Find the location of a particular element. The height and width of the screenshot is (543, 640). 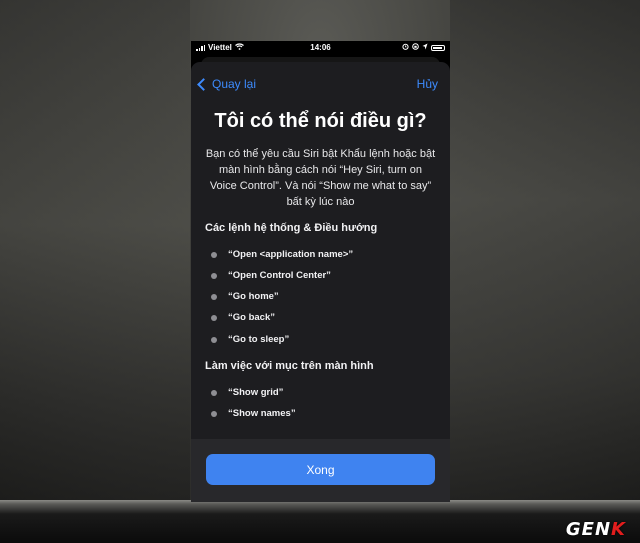

command-label: “Open Control Center” is located at coordinates (279, 275).